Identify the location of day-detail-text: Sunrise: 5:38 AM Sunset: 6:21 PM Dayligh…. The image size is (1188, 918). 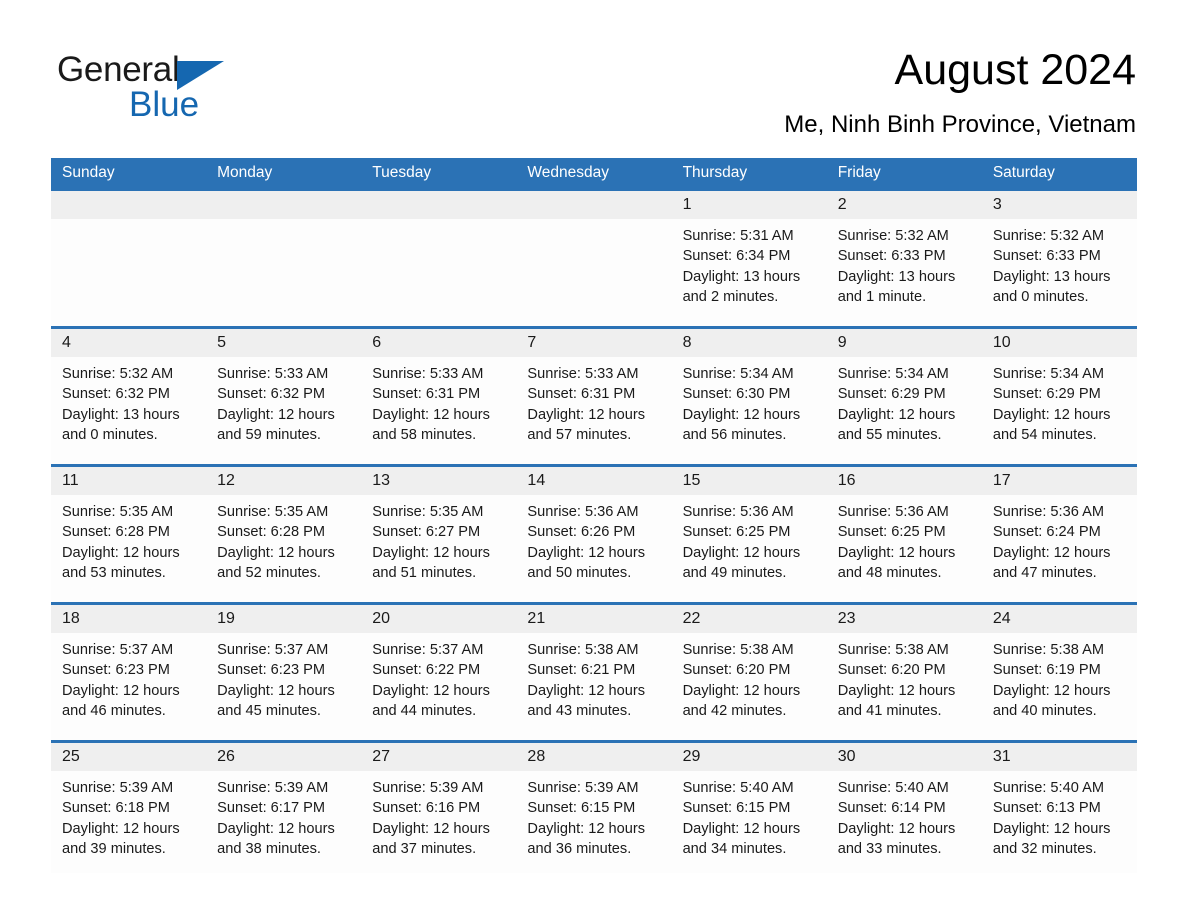
(586, 680).